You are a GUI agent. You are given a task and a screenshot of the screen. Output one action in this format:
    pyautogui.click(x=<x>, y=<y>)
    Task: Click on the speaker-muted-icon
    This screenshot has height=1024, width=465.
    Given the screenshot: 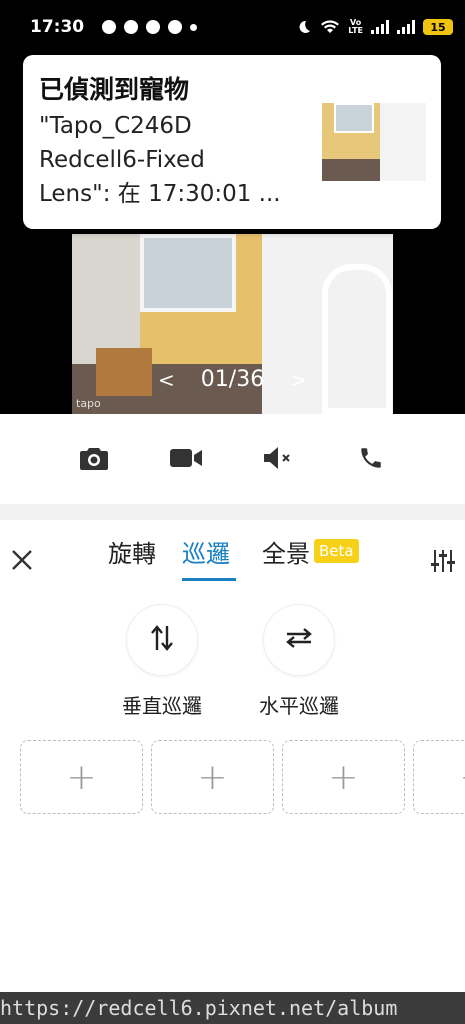 What is the action you would take?
    pyautogui.click(x=278, y=460)
    